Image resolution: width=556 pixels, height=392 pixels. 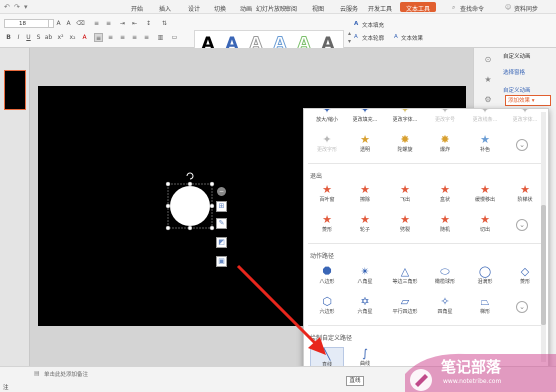 I want to click on expand-exit-icon: ⌄, so click(x=522, y=225).